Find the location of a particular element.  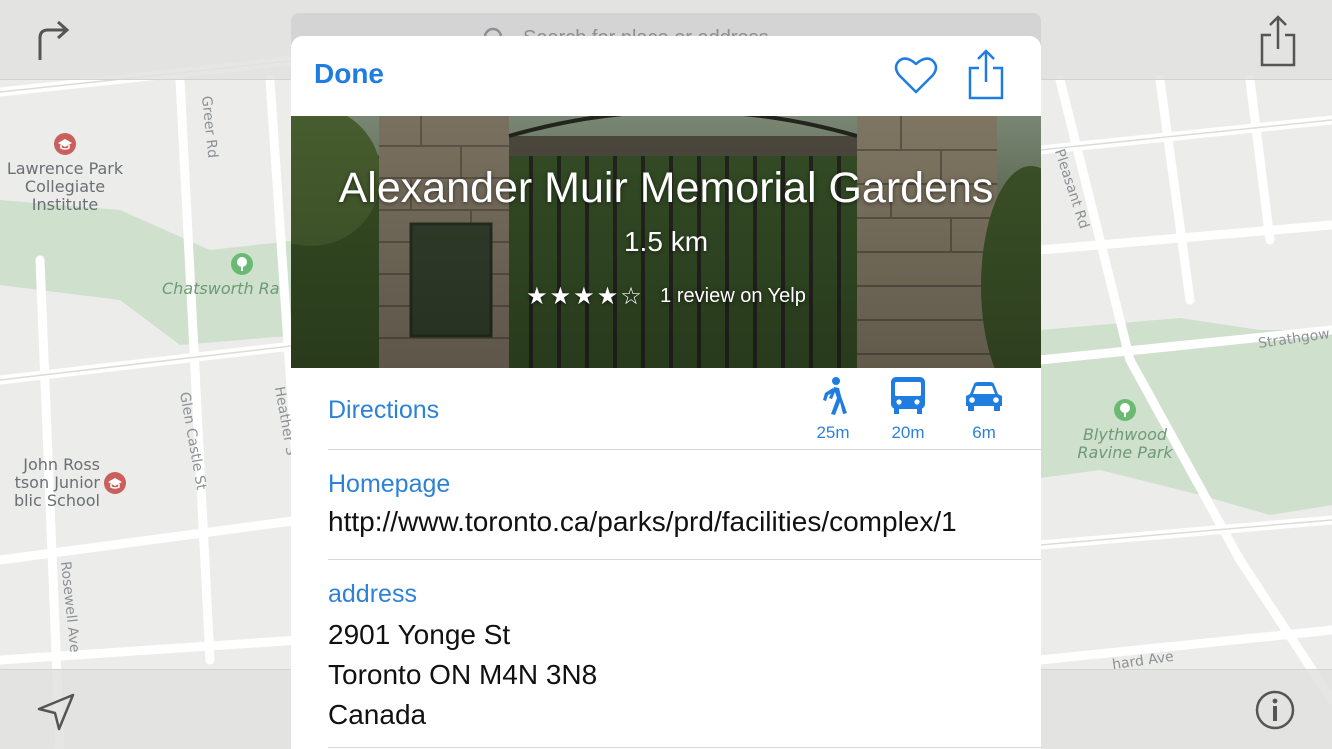

place-title: Alexander Muir Memorial Gardens is located at coordinates (666, 188).